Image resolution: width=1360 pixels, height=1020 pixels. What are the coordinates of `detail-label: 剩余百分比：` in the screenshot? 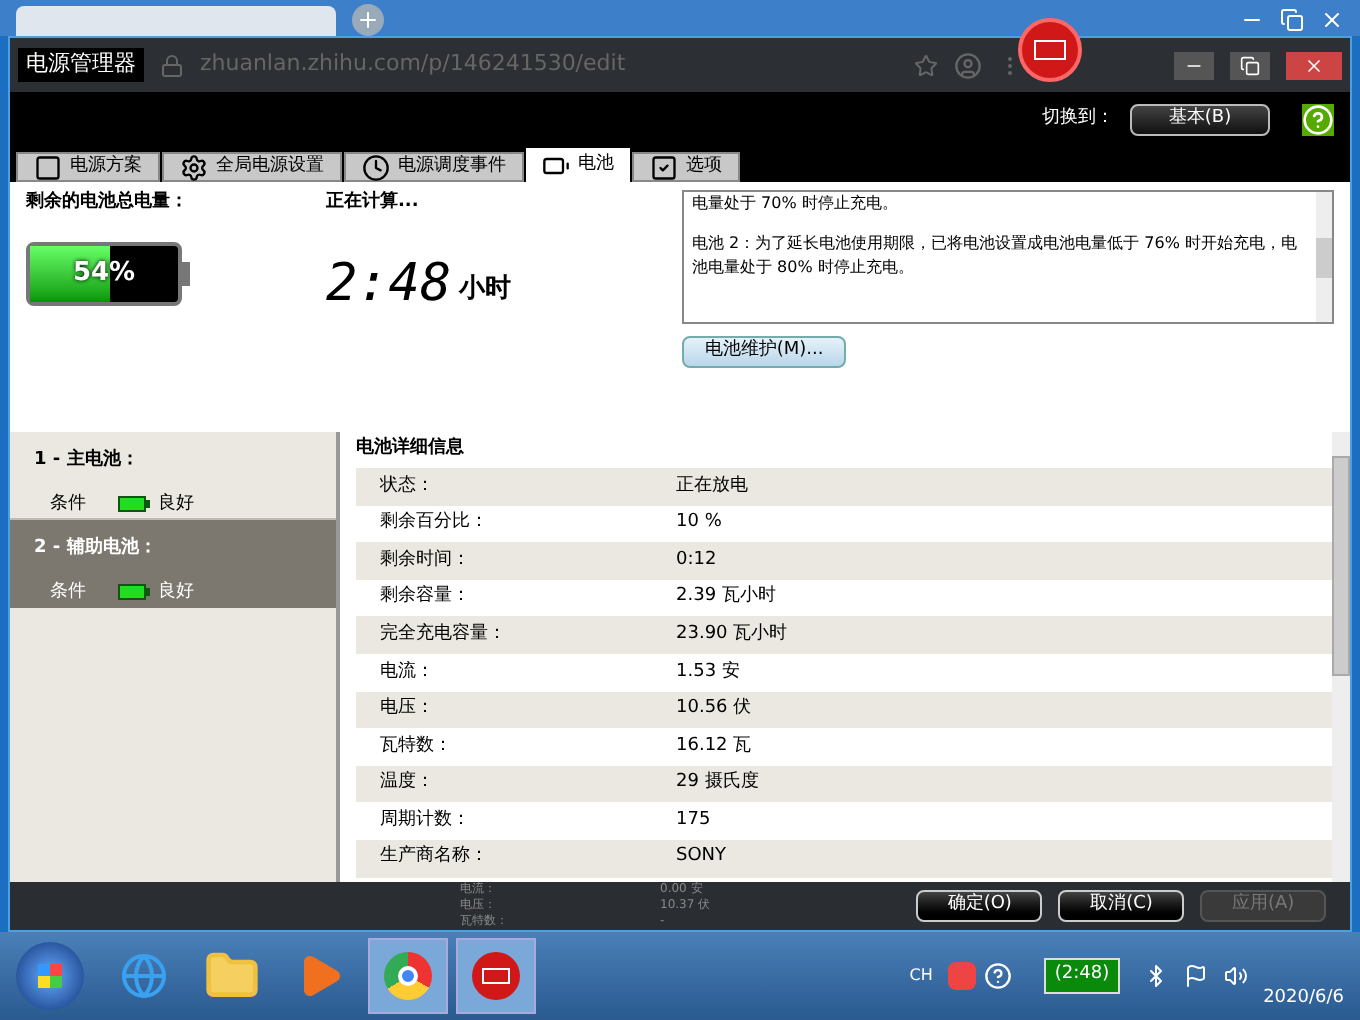 It's located at (434, 523).